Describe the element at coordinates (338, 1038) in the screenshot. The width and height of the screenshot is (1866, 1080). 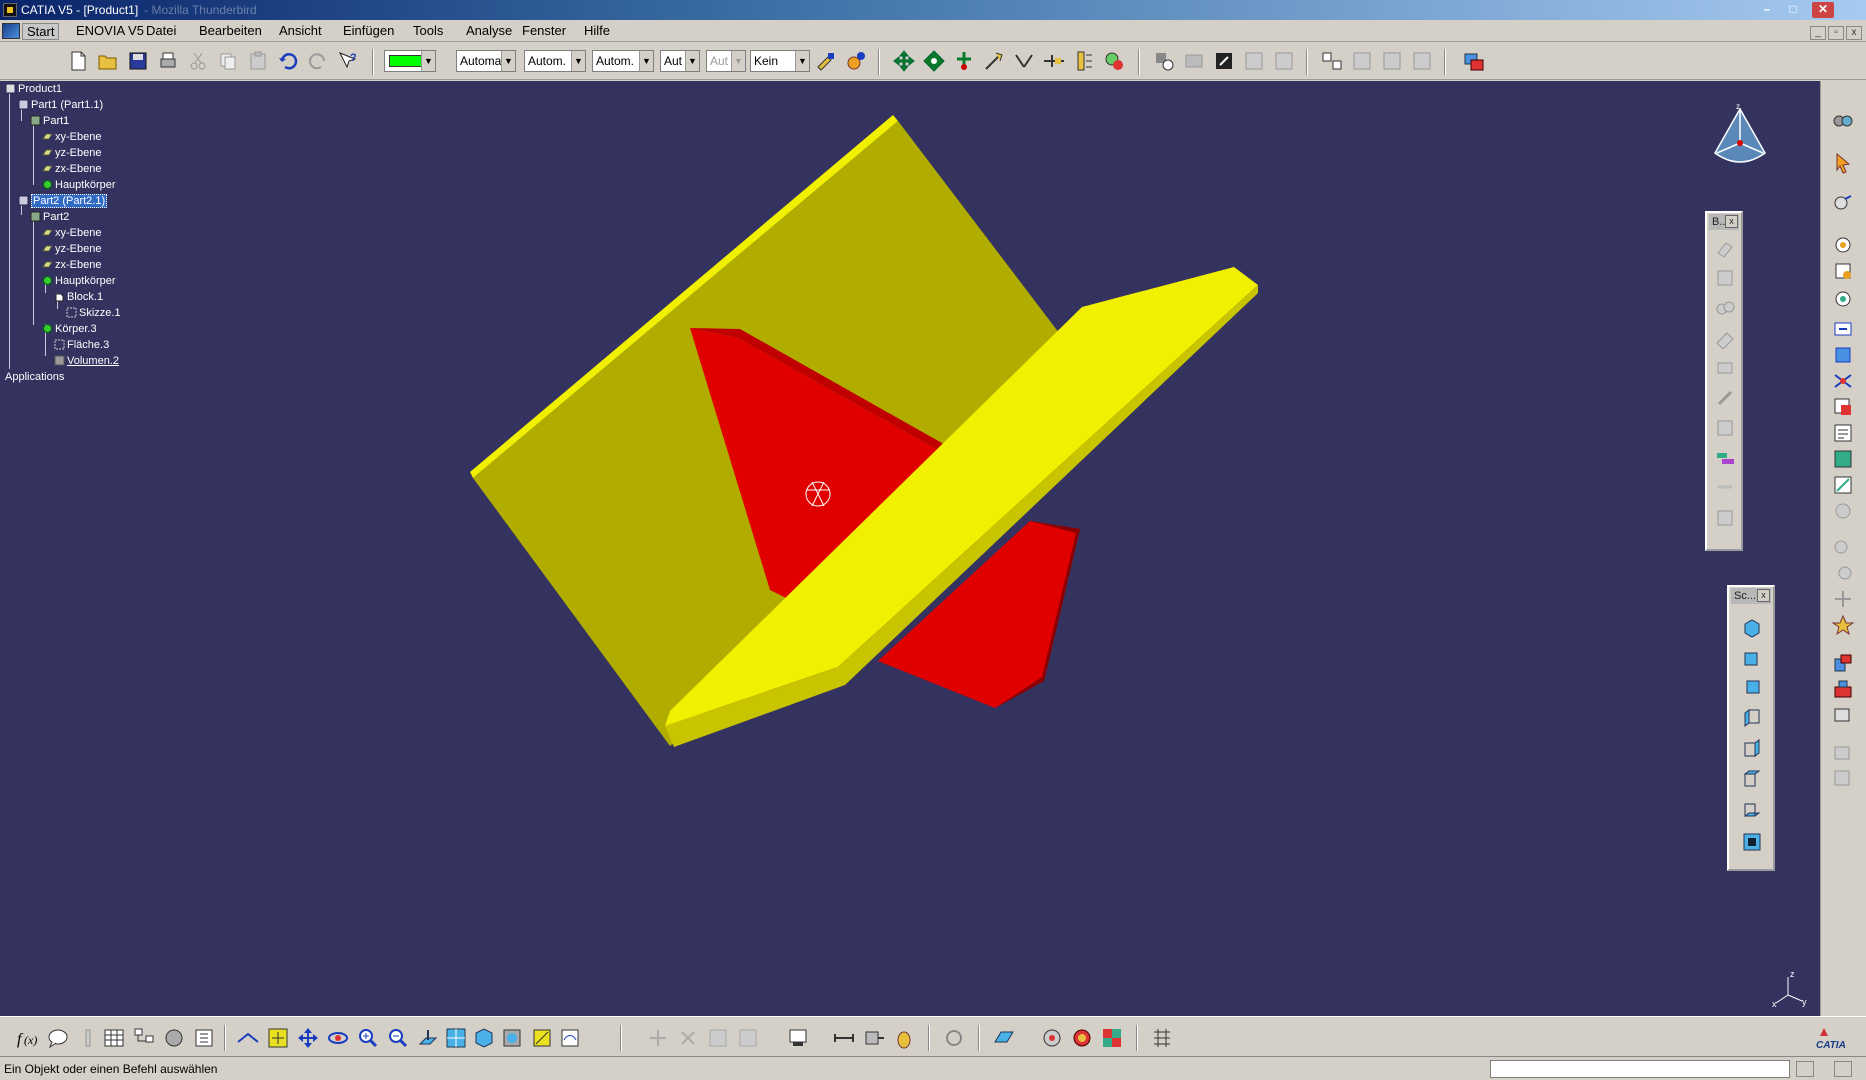
I see `rotate-icon` at that location.